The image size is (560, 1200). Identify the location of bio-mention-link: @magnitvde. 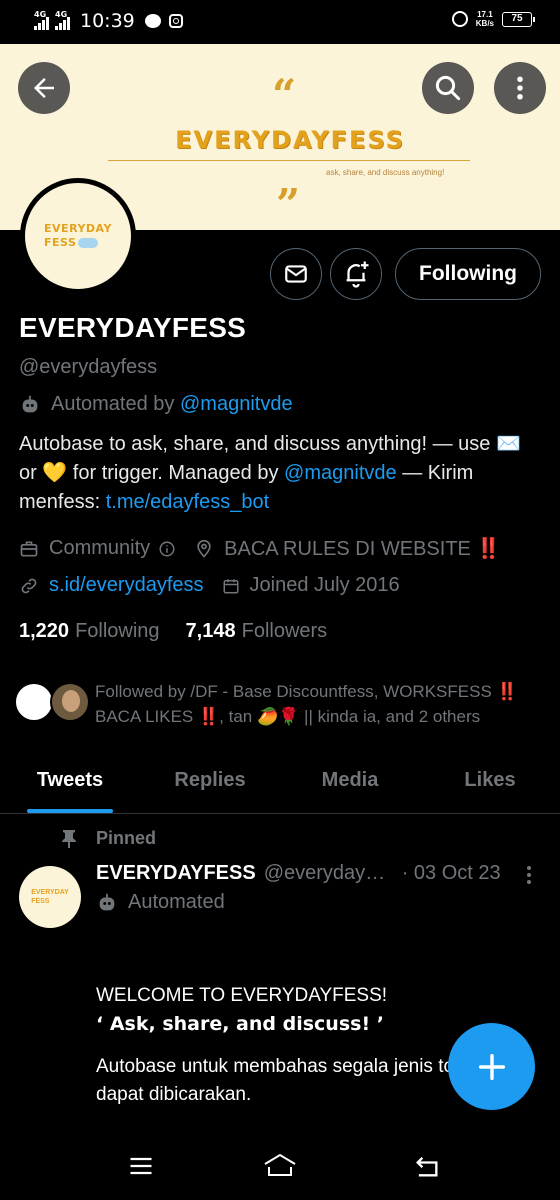
(340, 473).